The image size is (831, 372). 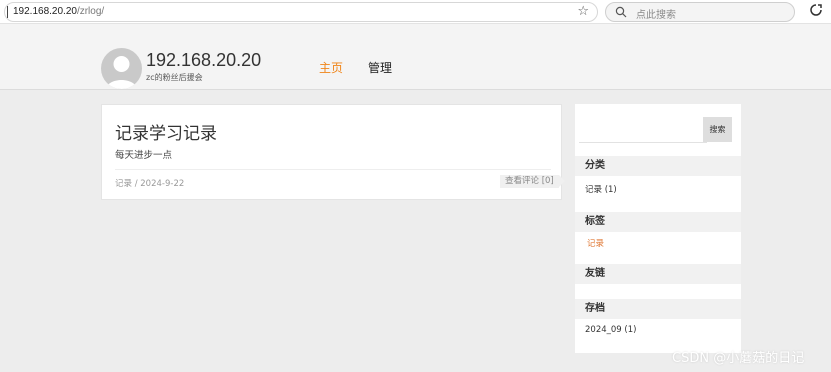 What do you see at coordinates (333, 152) in the screenshot?
I see `post-card: 记录学习记录 每天进步一点 记录 / 2024-9-22 查看评论 [0]` at bounding box center [333, 152].